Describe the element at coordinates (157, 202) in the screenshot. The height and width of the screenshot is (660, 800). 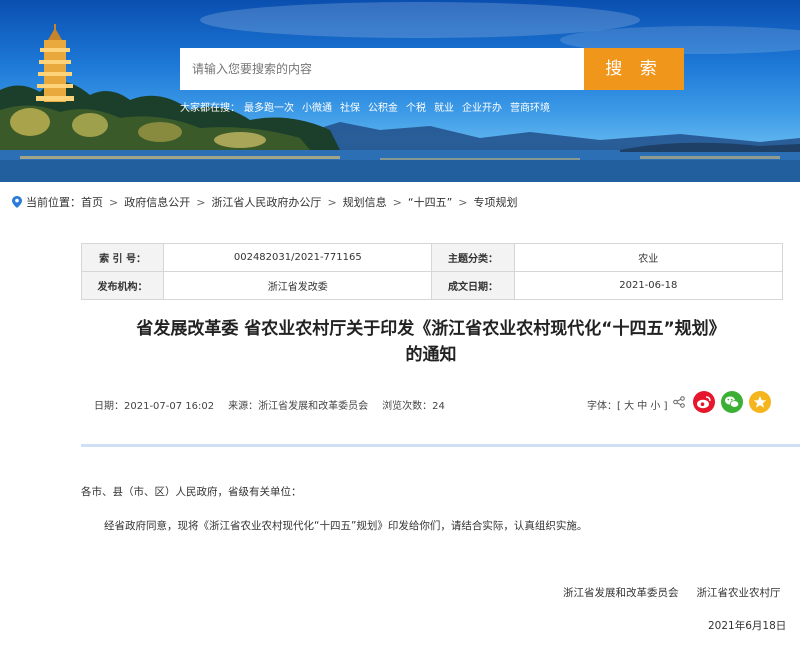
I see `breadcrumb-item: 政府信息公开` at that location.